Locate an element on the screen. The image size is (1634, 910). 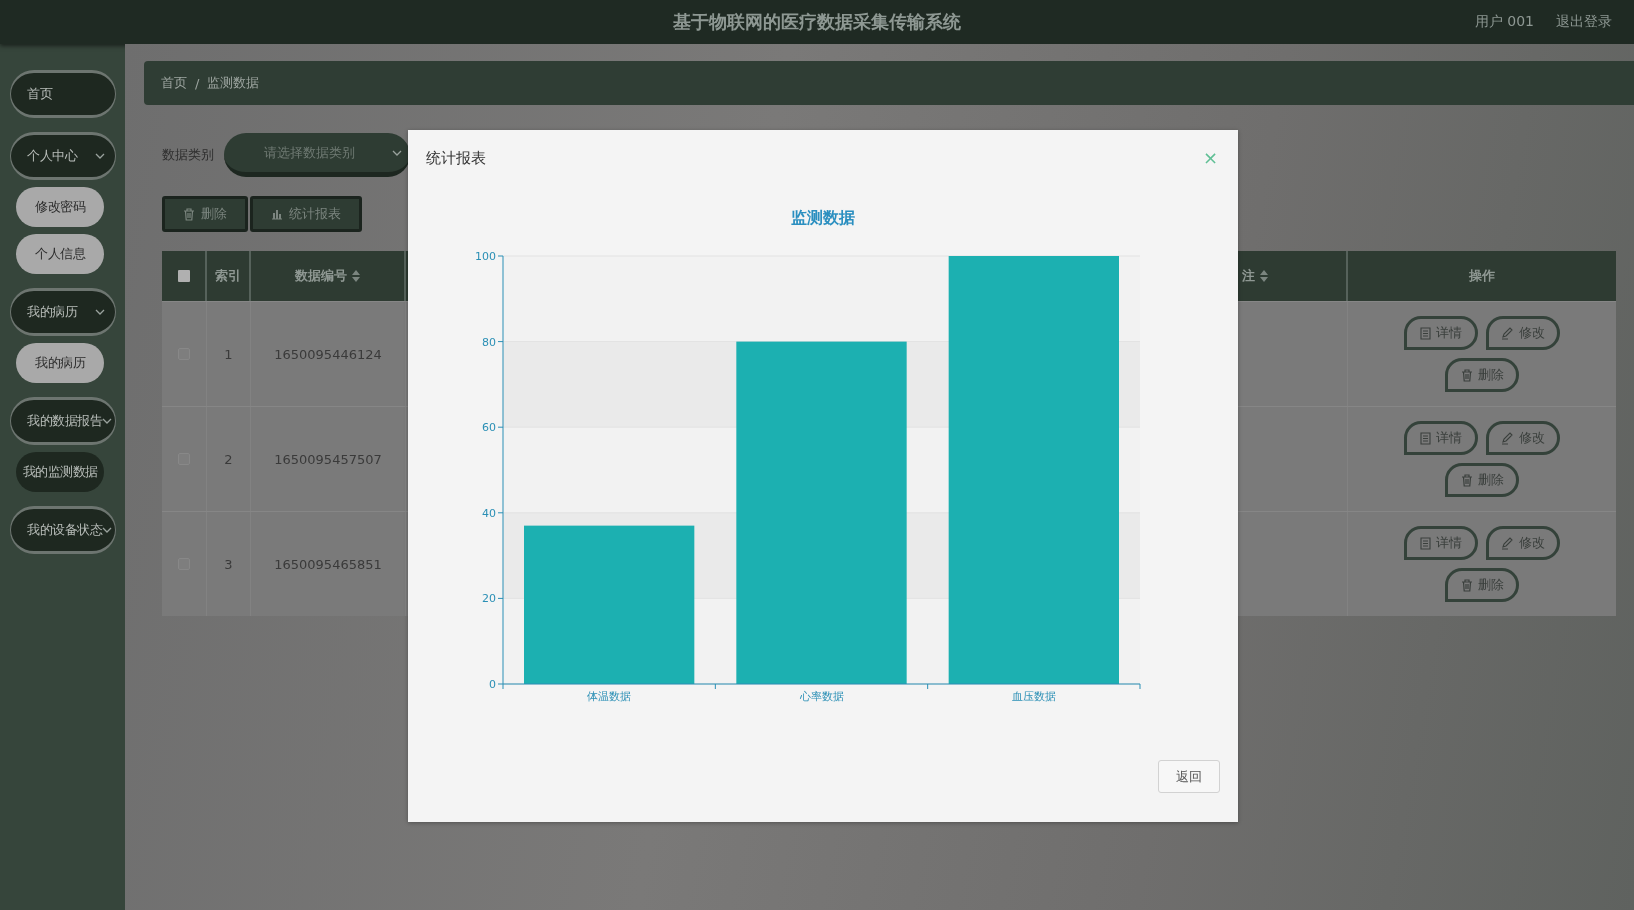
dialog-title: 统计报表 is located at coordinates (456, 158).